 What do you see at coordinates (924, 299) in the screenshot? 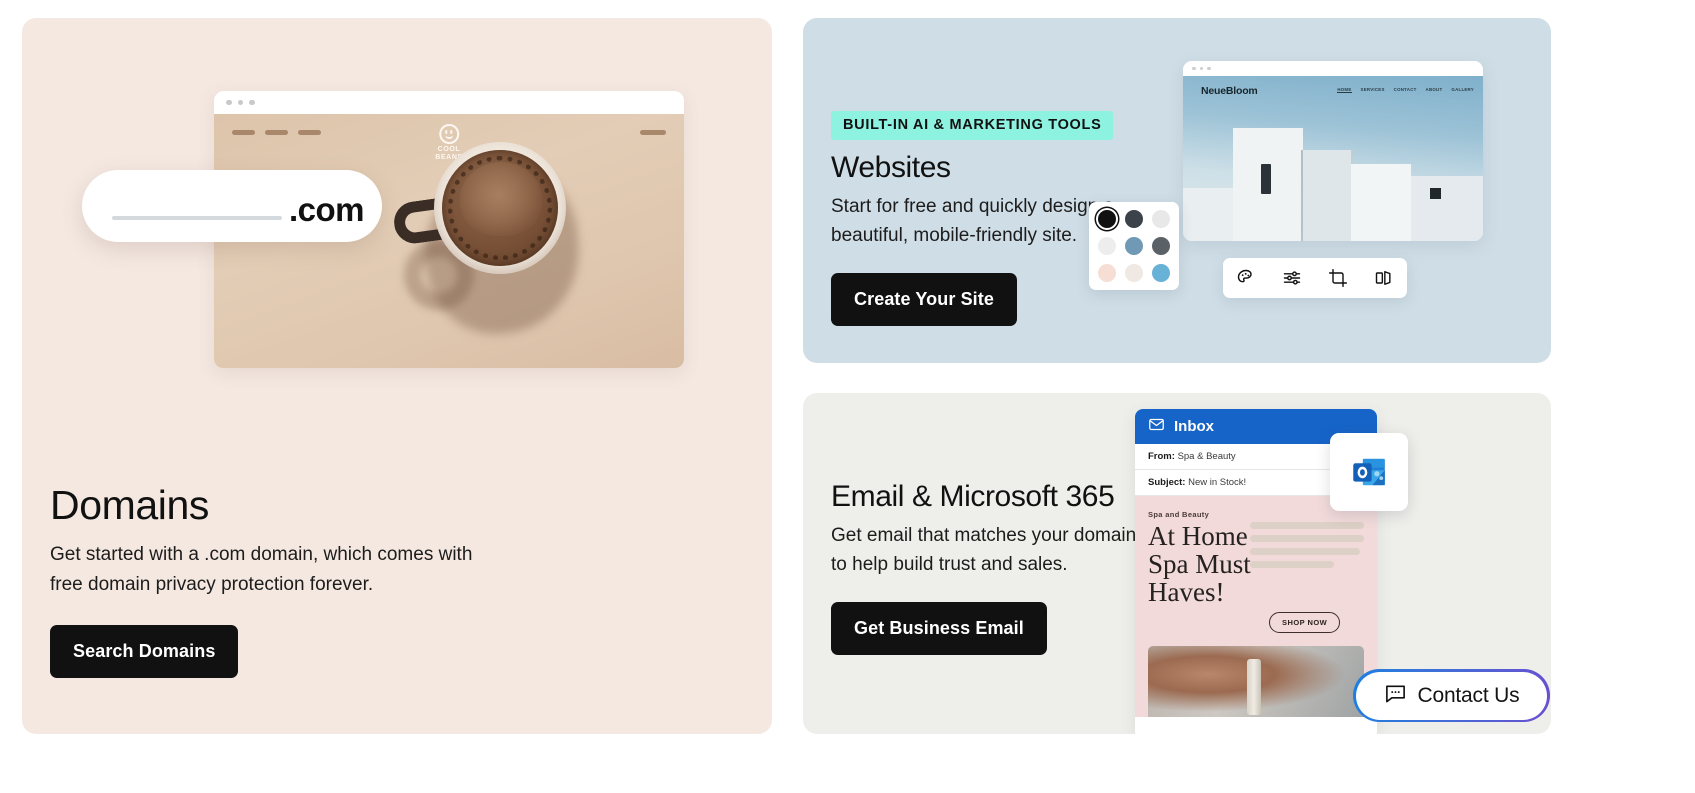
I see `create-your-site-button: Create Your Site` at bounding box center [924, 299].